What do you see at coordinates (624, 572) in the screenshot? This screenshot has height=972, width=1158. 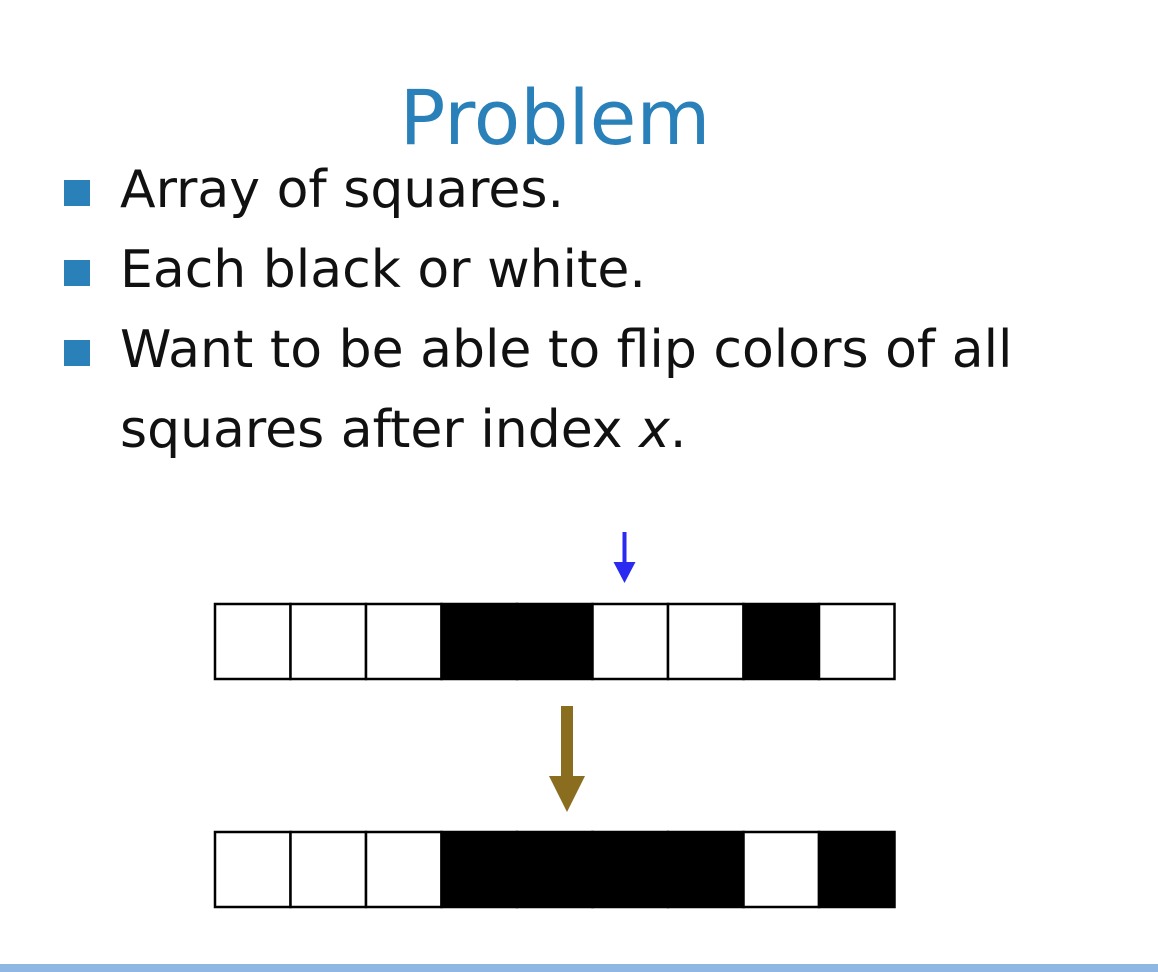 I see `pointer-arrowhead` at bounding box center [624, 572].